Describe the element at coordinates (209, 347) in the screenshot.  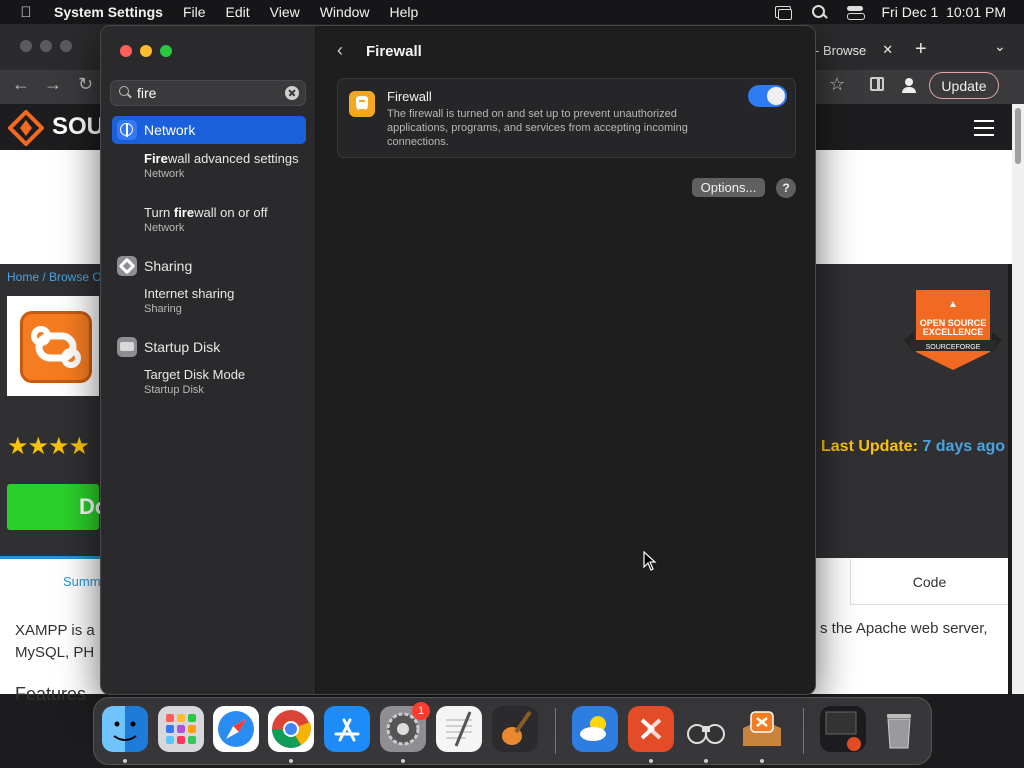
I see `sidebar-item-startup-disk: Startup Disk` at that location.